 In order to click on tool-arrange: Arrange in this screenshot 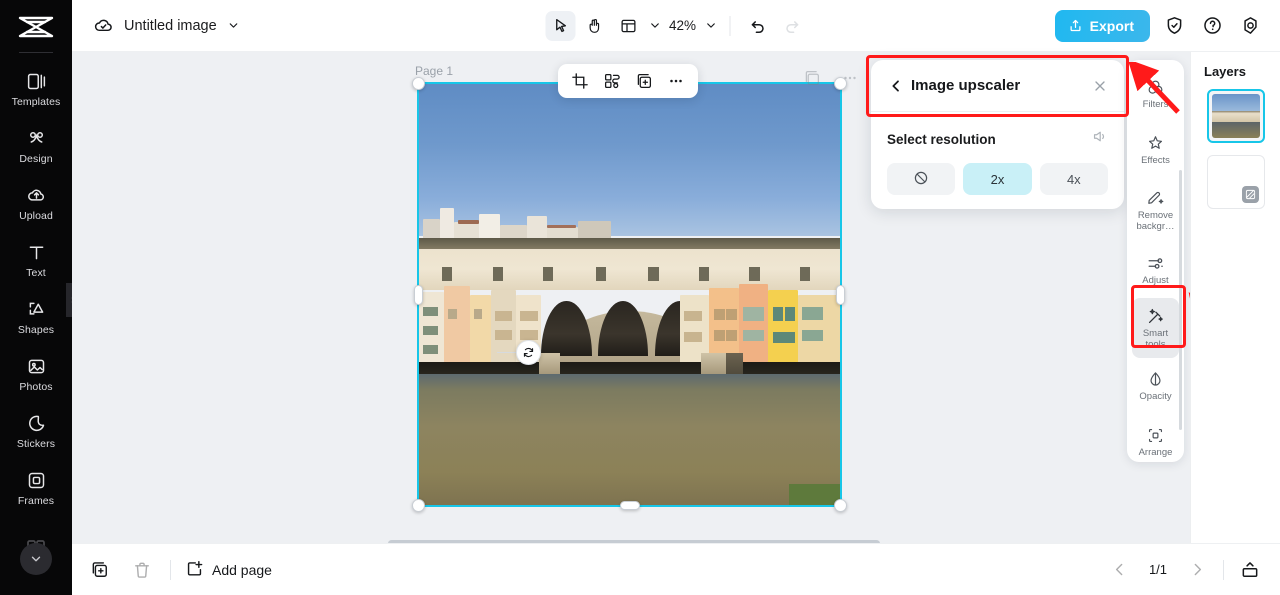, I will do `click(1155, 438)`.